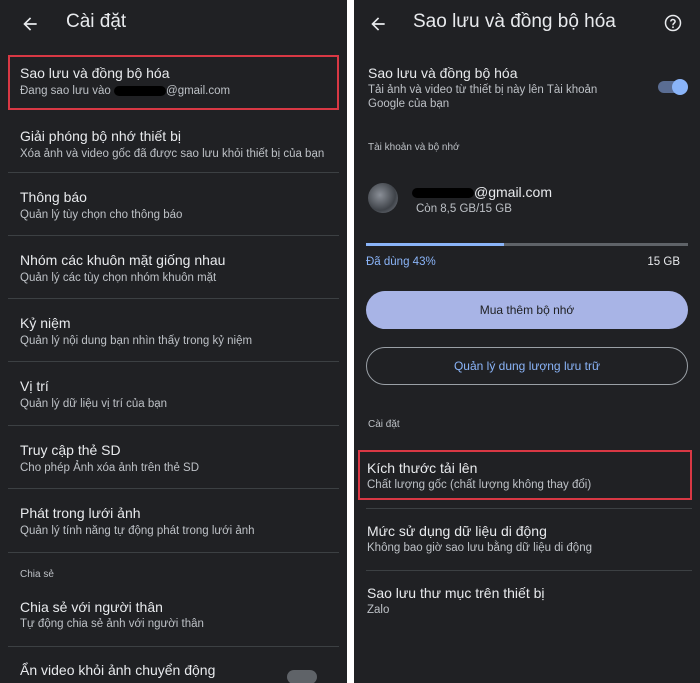 The width and height of the screenshot is (700, 683). Describe the element at coordinates (101, 215) in the screenshot. I see `item-subtitle: Quản lý tùy chọn cho thông báo` at that location.